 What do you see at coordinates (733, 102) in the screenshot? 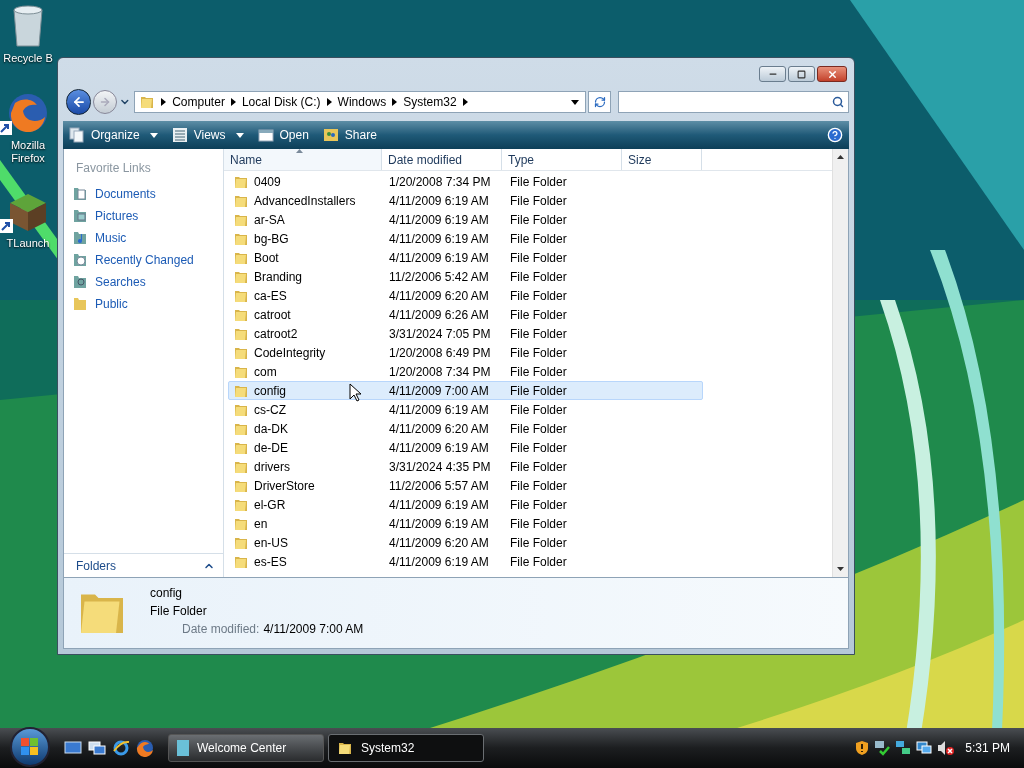
I see `search-field` at bounding box center [733, 102].